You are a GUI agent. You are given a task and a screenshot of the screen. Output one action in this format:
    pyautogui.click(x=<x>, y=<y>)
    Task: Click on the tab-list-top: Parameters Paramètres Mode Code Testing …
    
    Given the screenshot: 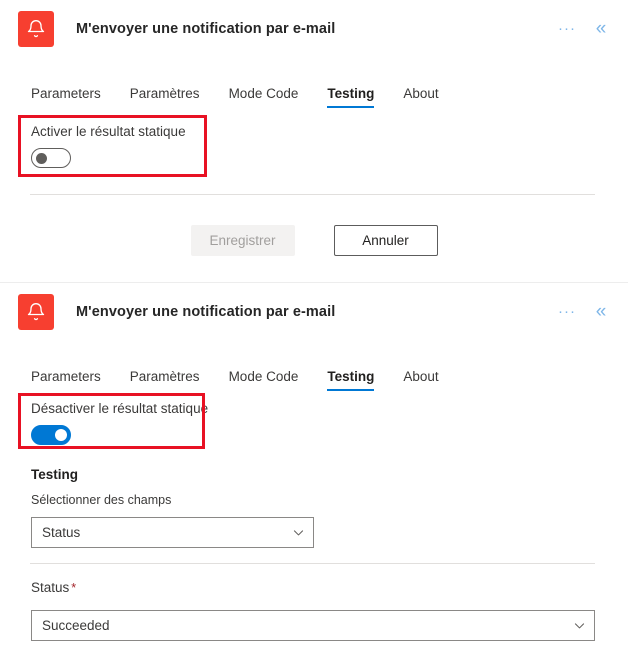 What is the action you would take?
    pyautogui.click(x=314, y=93)
    